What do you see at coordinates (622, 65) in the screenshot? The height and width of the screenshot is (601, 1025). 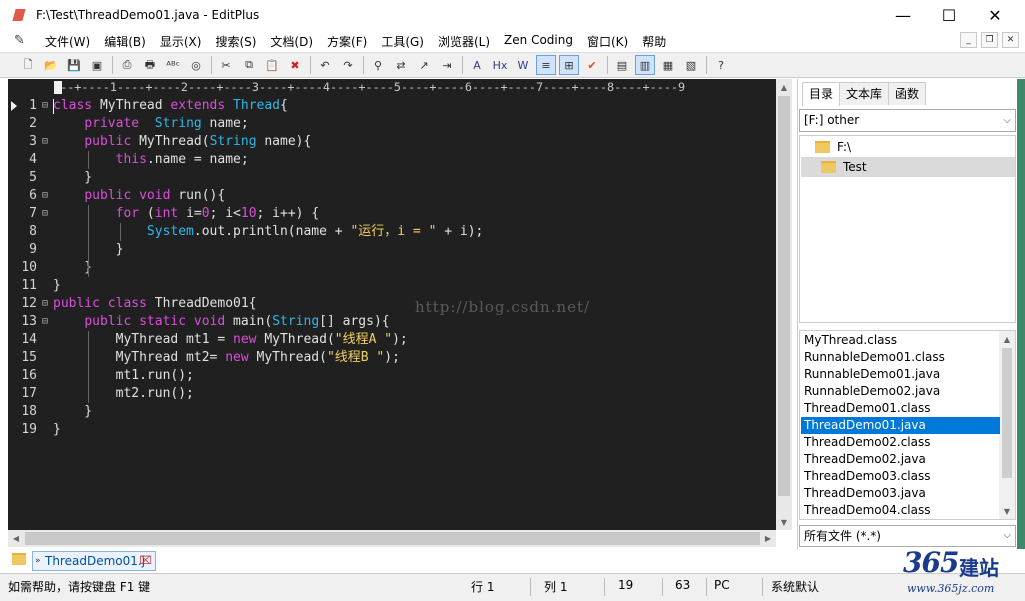 I see `view-1-icon: ▤` at bounding box center [622, 65].